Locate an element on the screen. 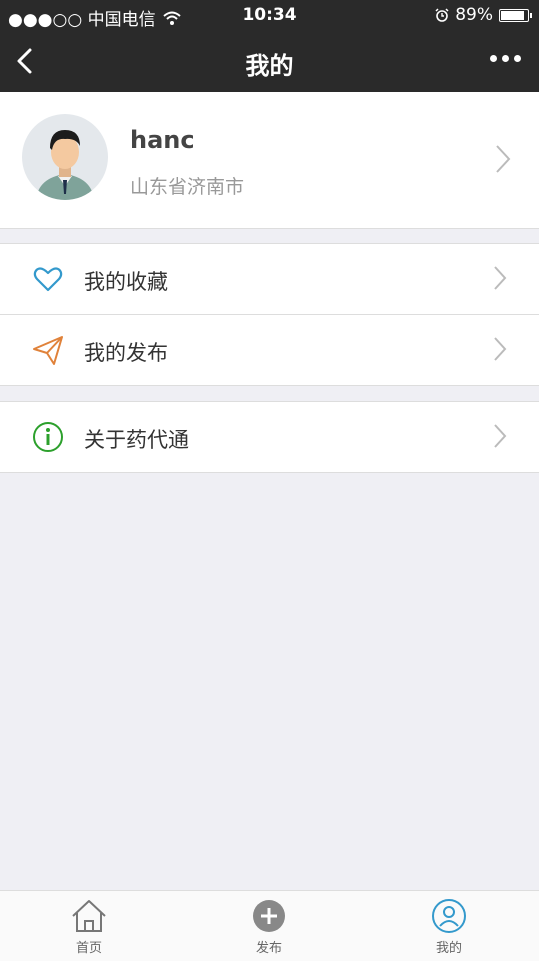 This screenshot has width=539, height=961. home-icon is located at coordinates (89, 916).